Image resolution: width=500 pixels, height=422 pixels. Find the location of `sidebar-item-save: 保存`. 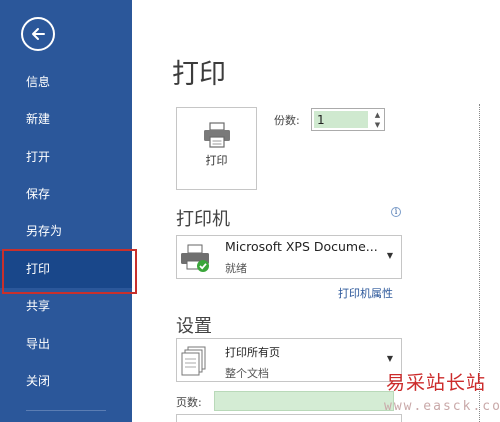

sidebar-item-save: 保存 is located at coordinates (66, 194).